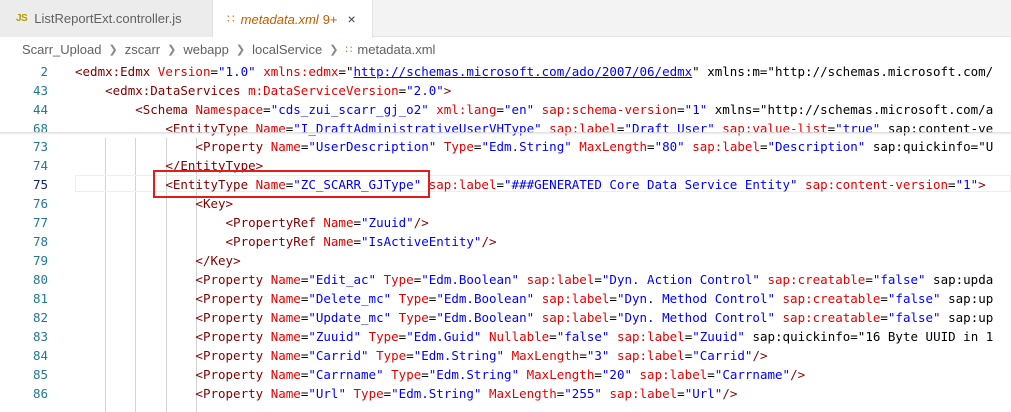  What do you see at coordinates (40, 184) in the screenshot?
I see `line-number: 75` at bounding box center [40, 184].